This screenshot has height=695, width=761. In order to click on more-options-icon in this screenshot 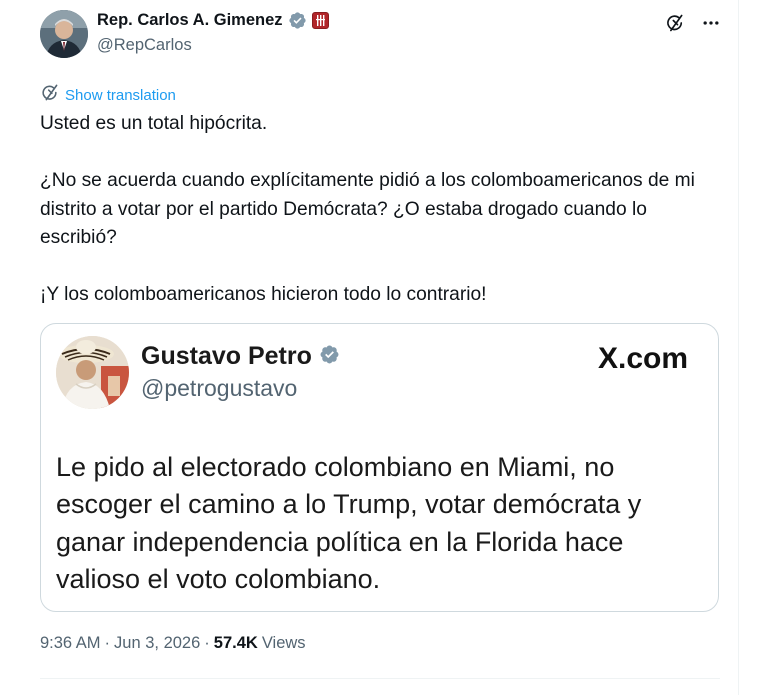, I will do `click(711, 23)`.